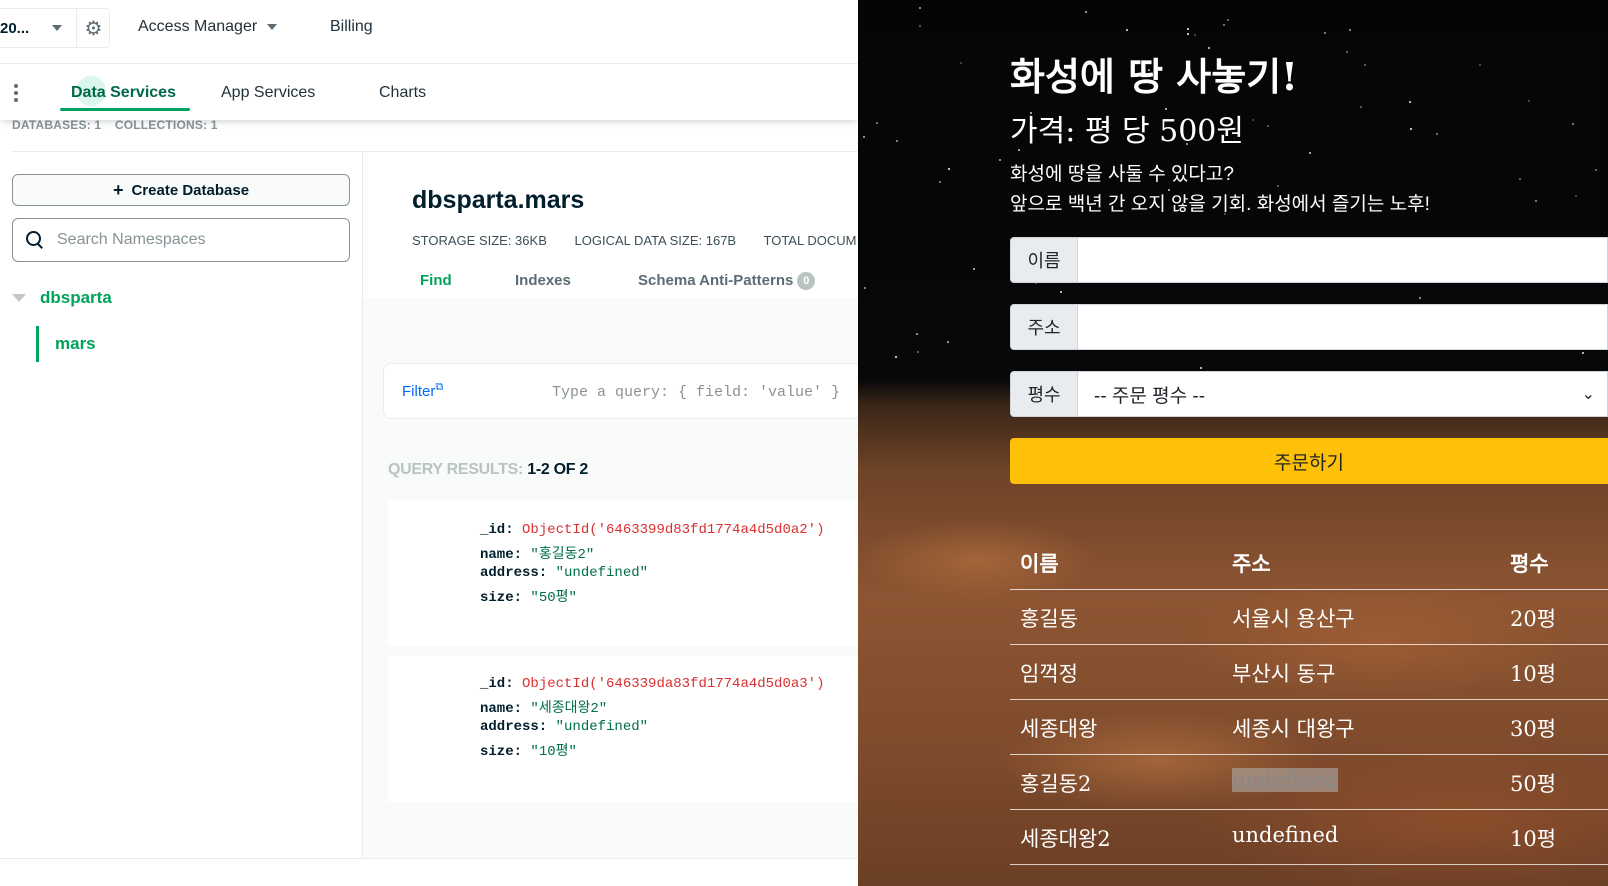 This screenshot has height=886, width=1608. I want to click on filter-label: Filter, so click(419, 391).